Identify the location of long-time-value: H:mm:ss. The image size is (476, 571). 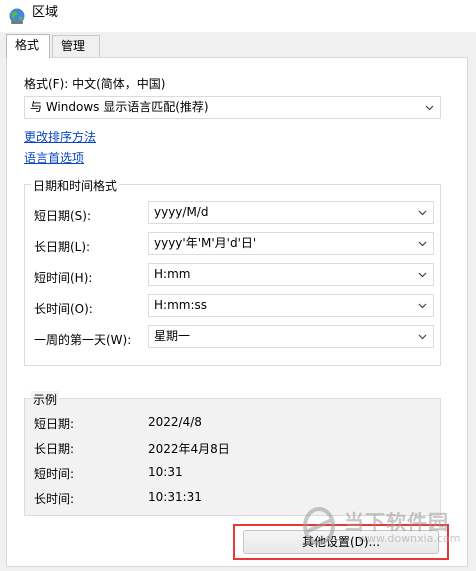
(180, 305).